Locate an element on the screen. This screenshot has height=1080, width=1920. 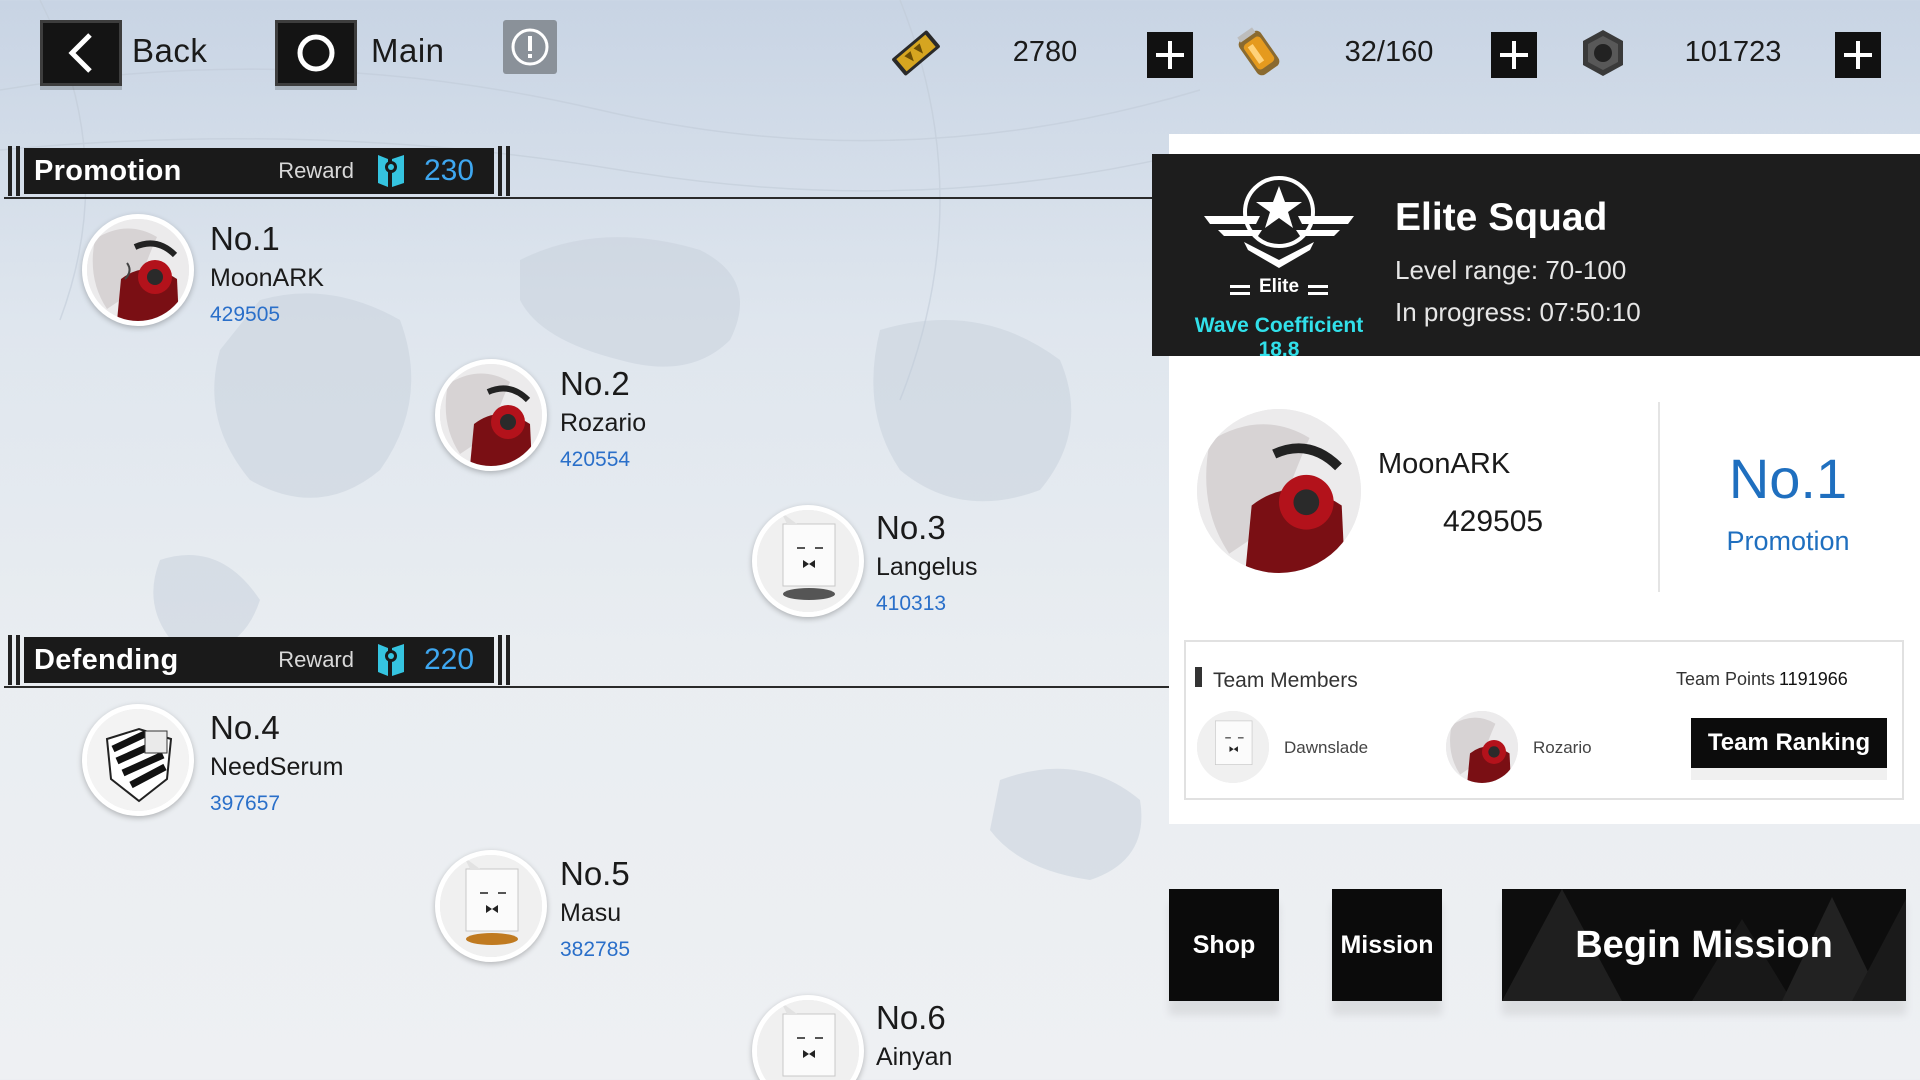
exclamation-icon is located at coordinates (530, 47).